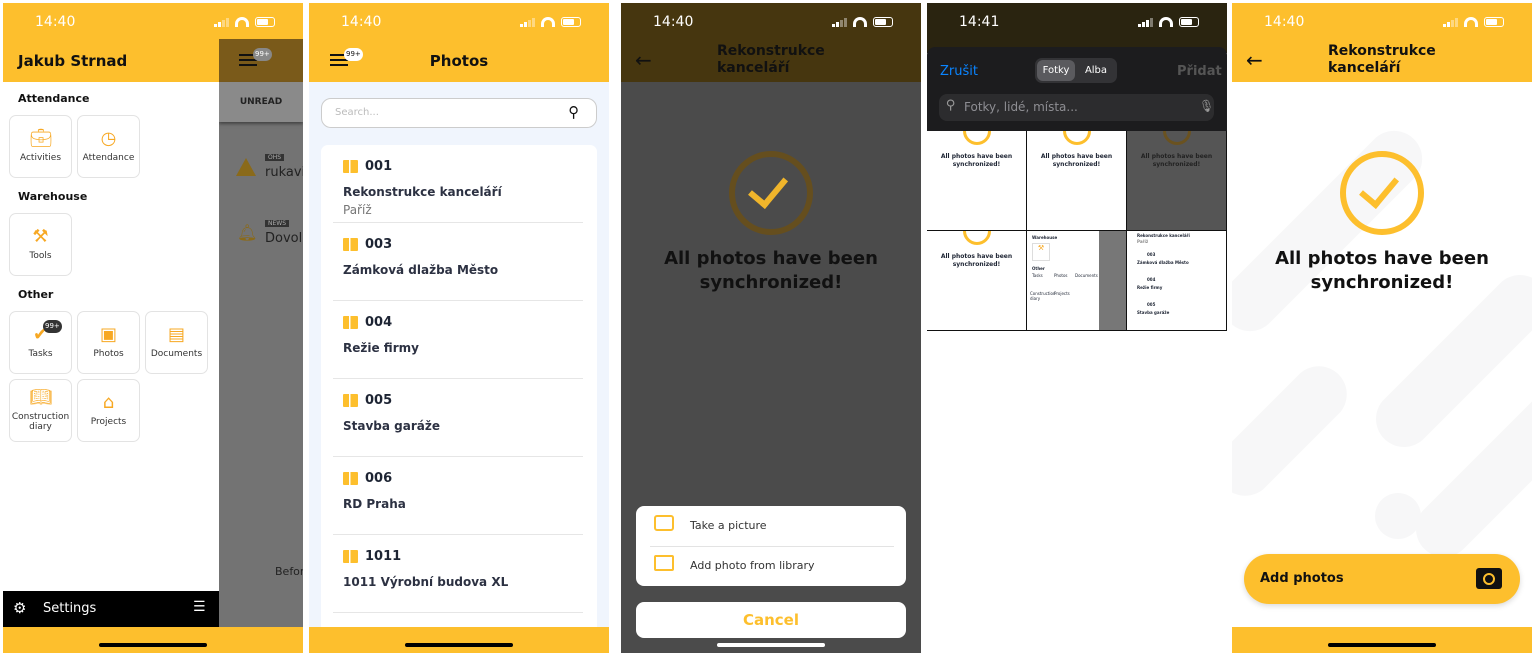  I want to click on option-label: Take a picture, so click(728, 525).